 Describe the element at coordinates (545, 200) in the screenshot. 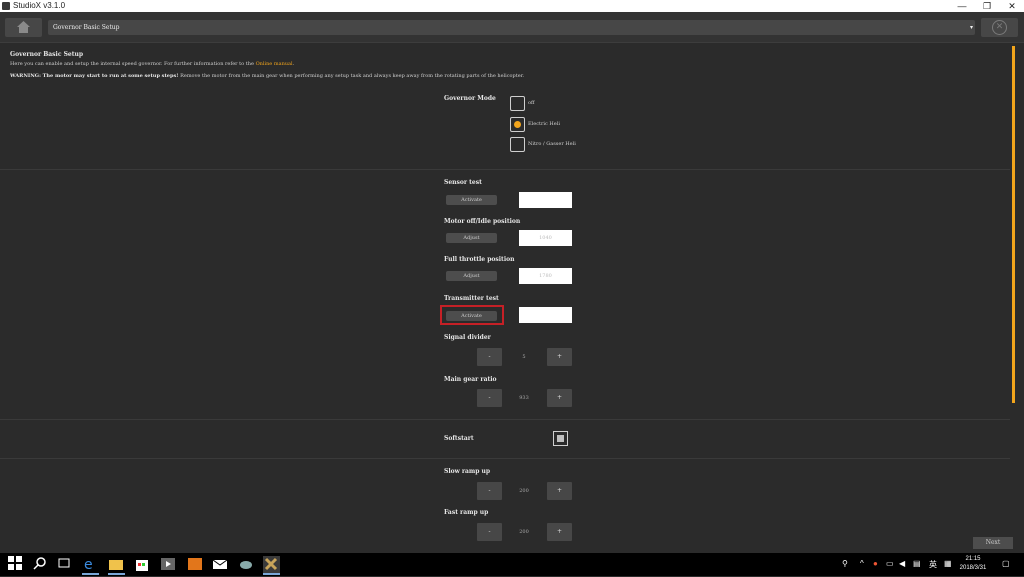

I see `sensor-test-field` at that location.